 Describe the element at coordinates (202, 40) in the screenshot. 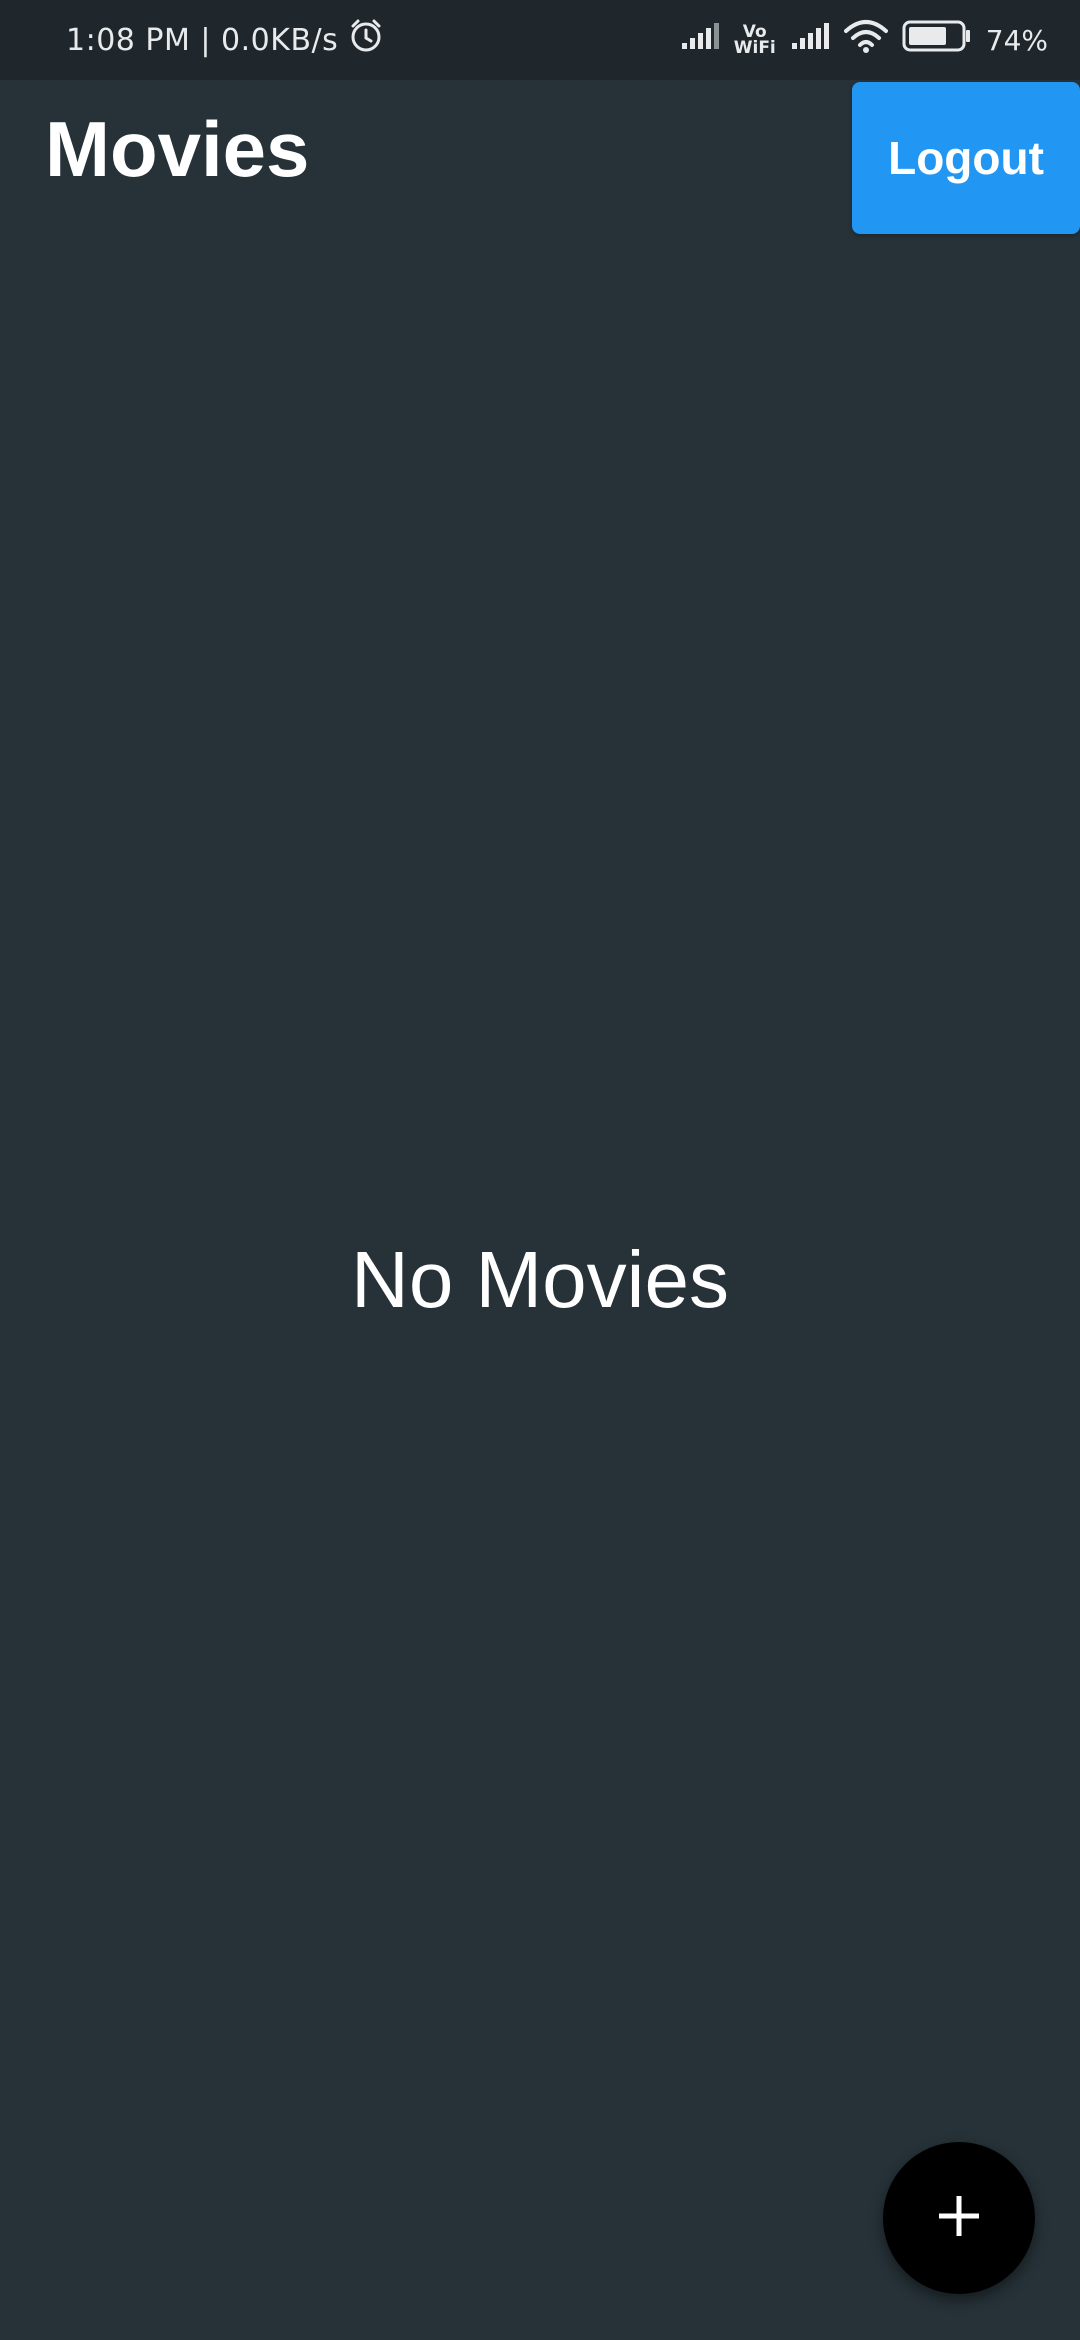

I see `status-time-speed: 1:08 PM | 0.0KB/s` at that location.